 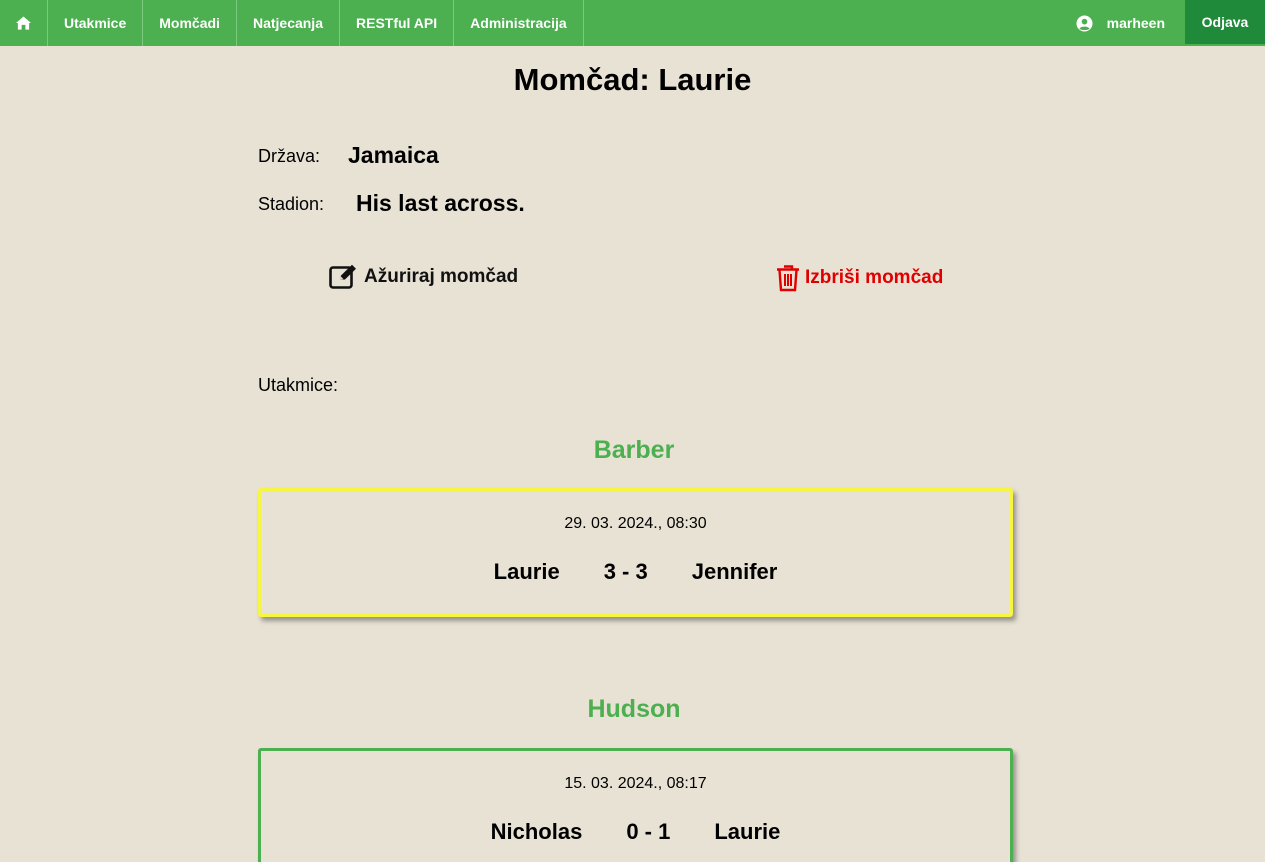 I want to click on edit-team-button: Ažuriraj momčad, so click(x=423, y=277).